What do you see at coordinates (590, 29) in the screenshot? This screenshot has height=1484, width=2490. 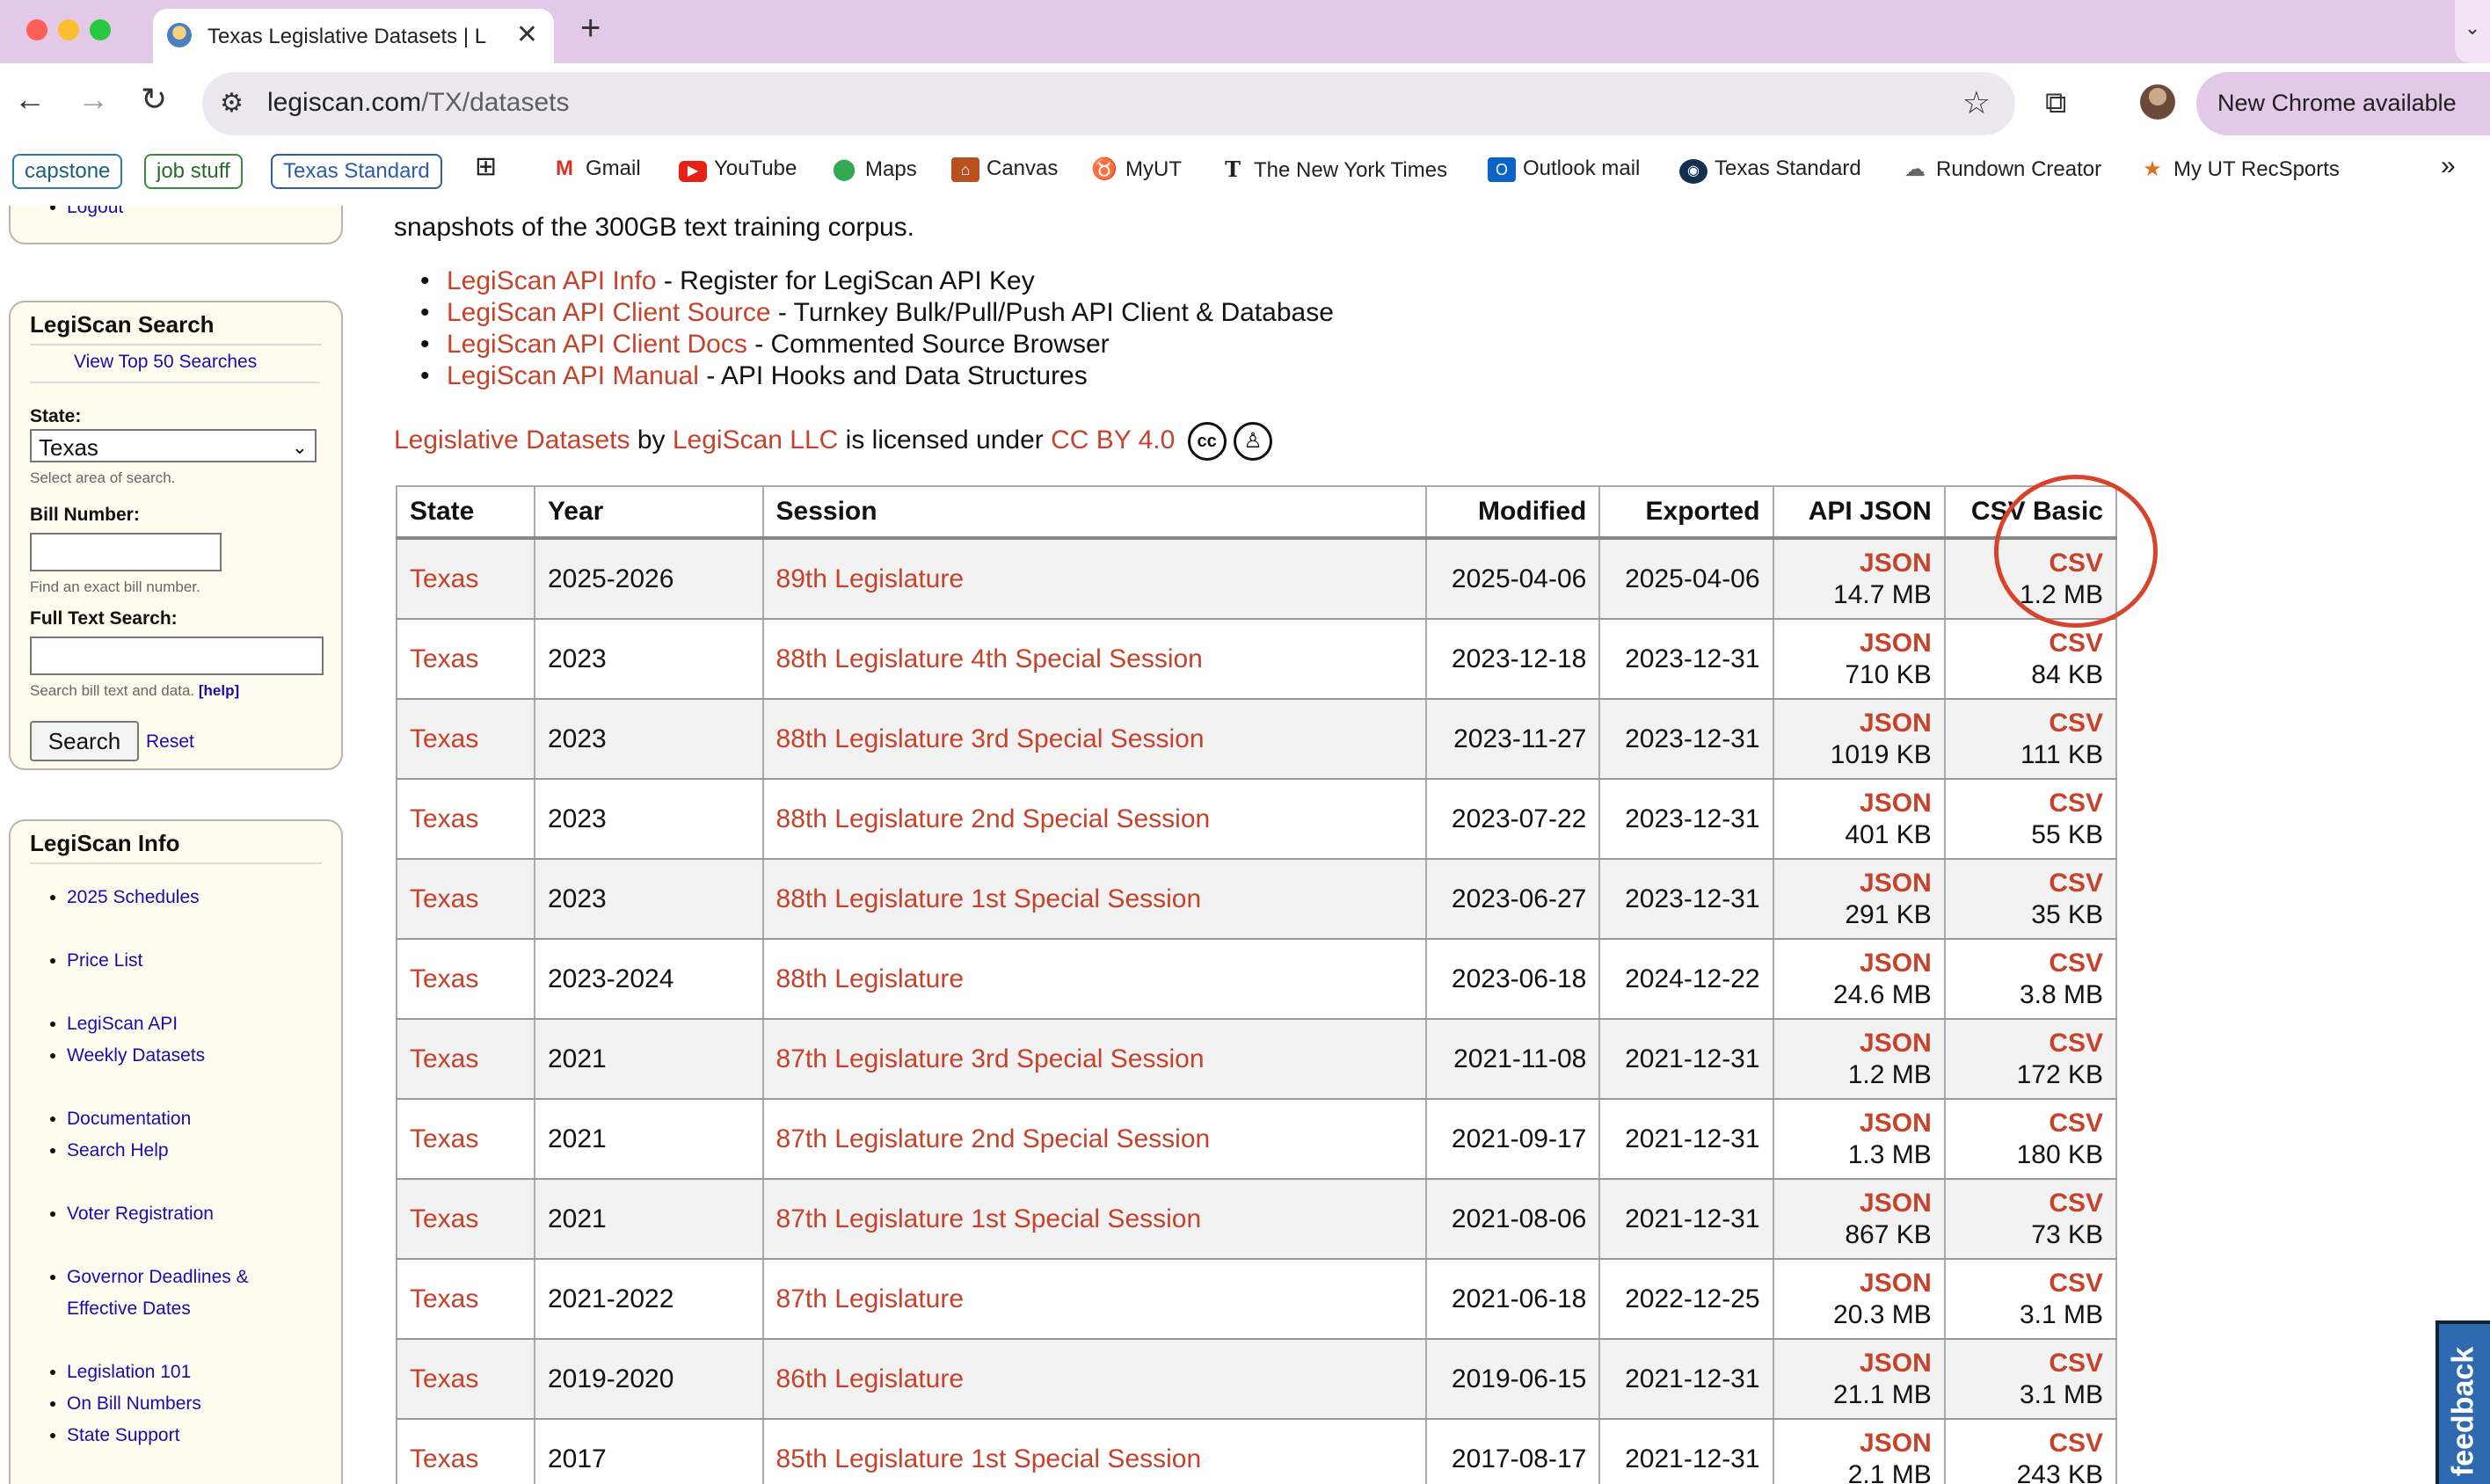 I see `new-tab-button: +` at bounding box center [590, 29].